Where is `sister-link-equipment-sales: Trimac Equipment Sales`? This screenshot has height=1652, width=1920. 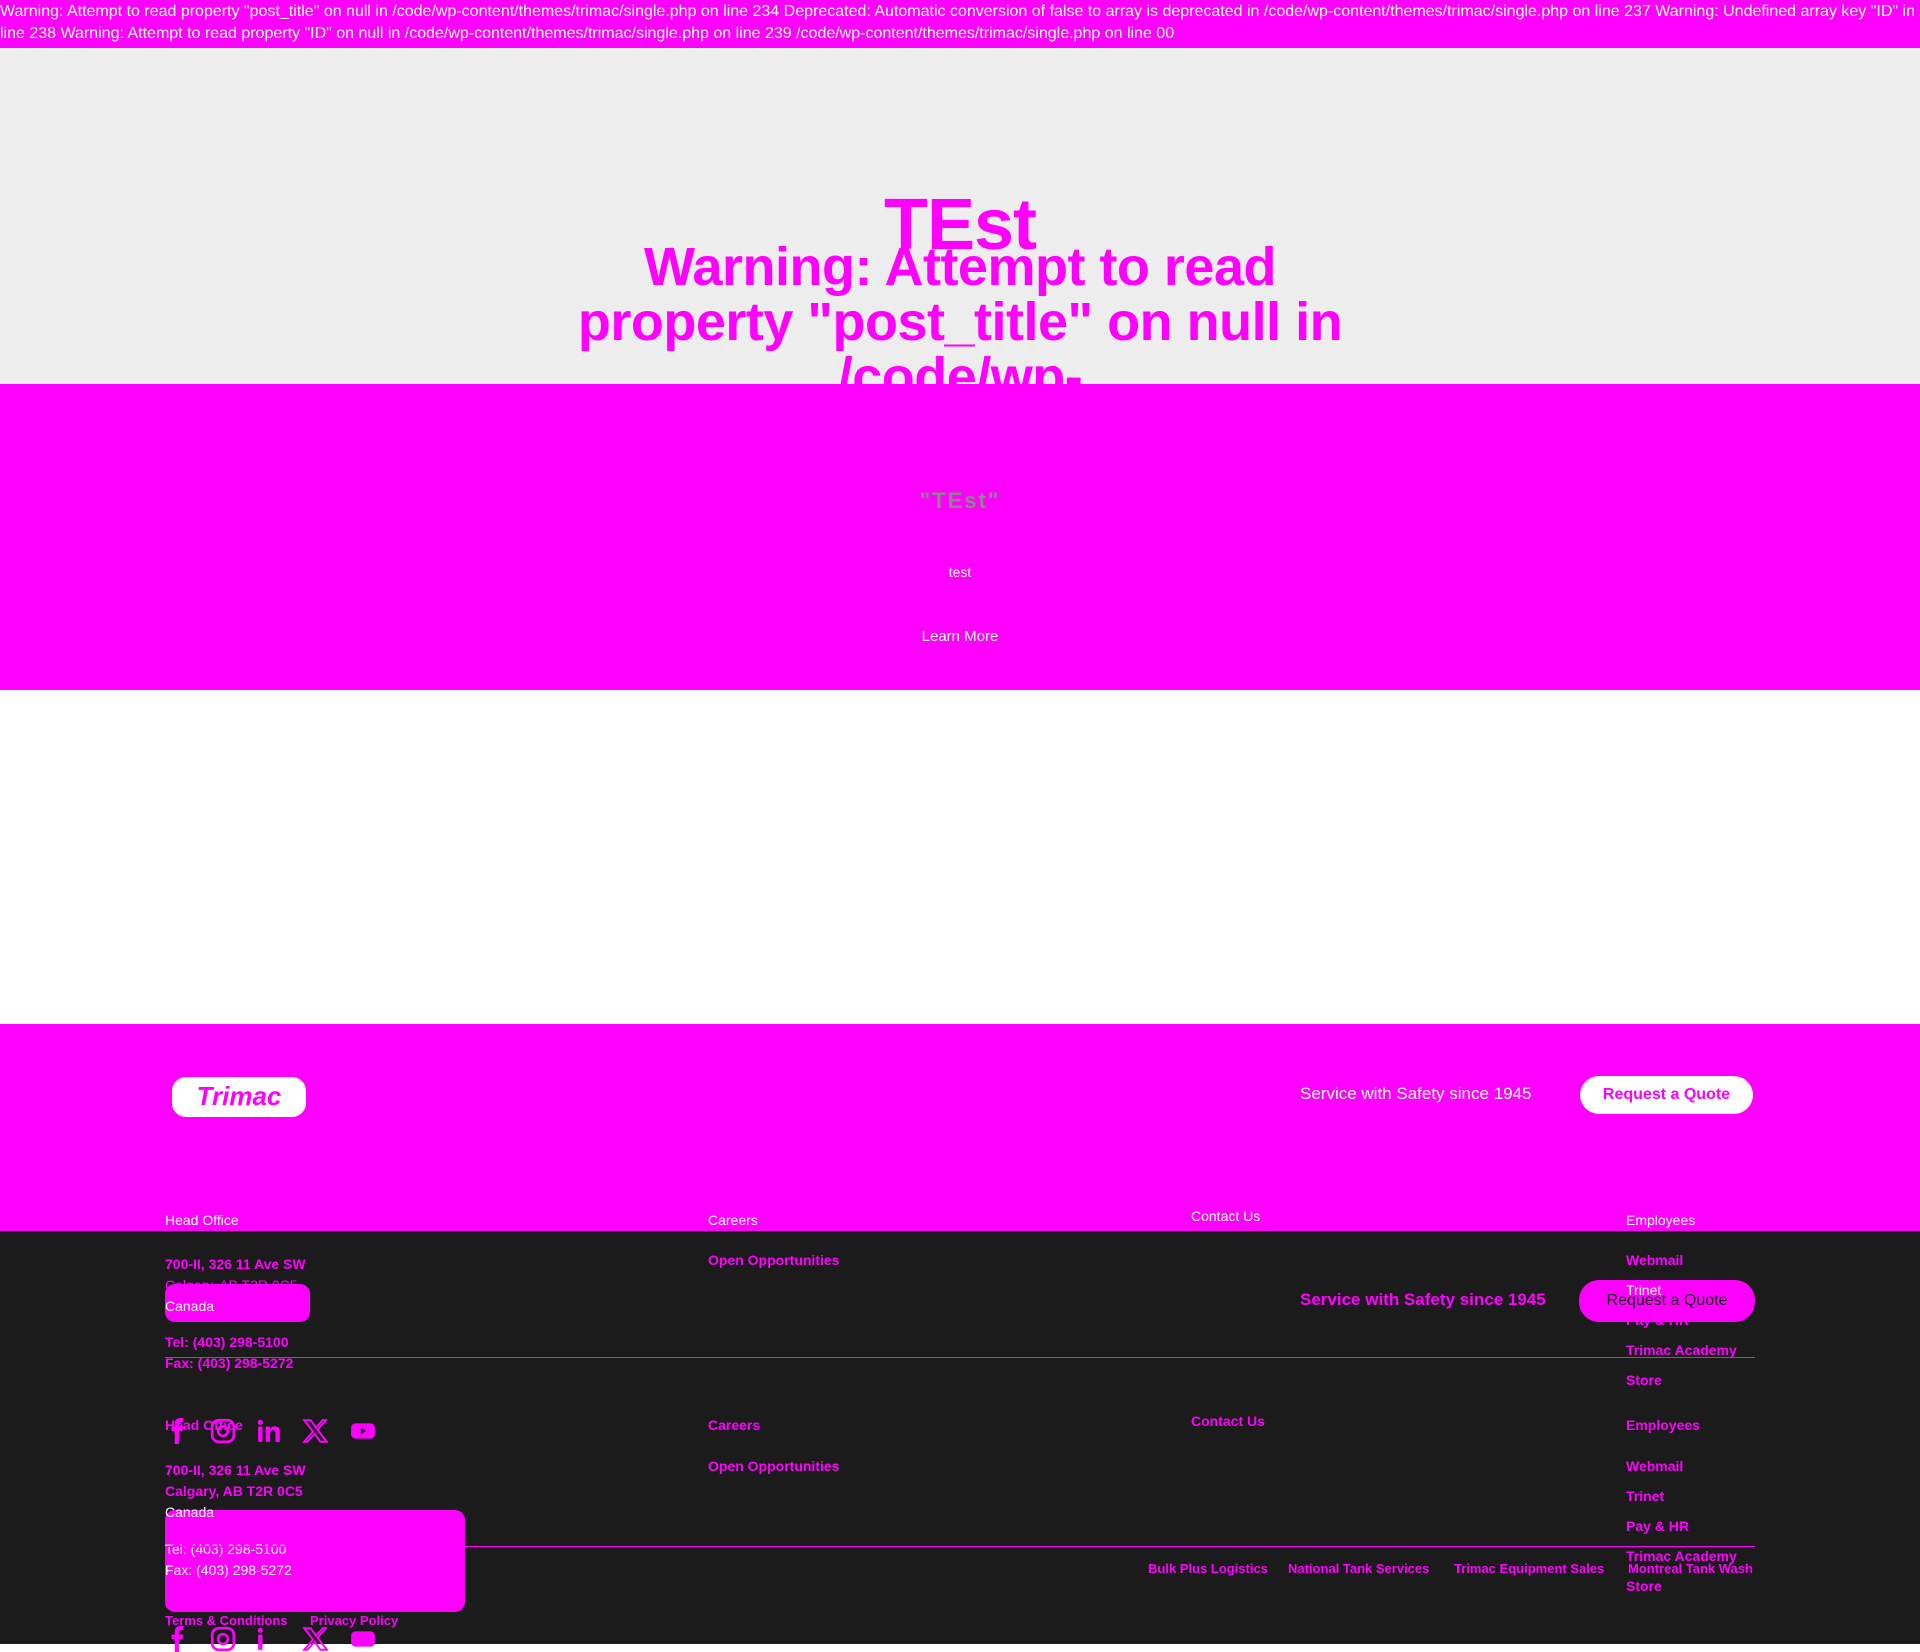 sister-link-equipment-sales: Trimac Equipment Sales is located at coordinates (1529, 1569).